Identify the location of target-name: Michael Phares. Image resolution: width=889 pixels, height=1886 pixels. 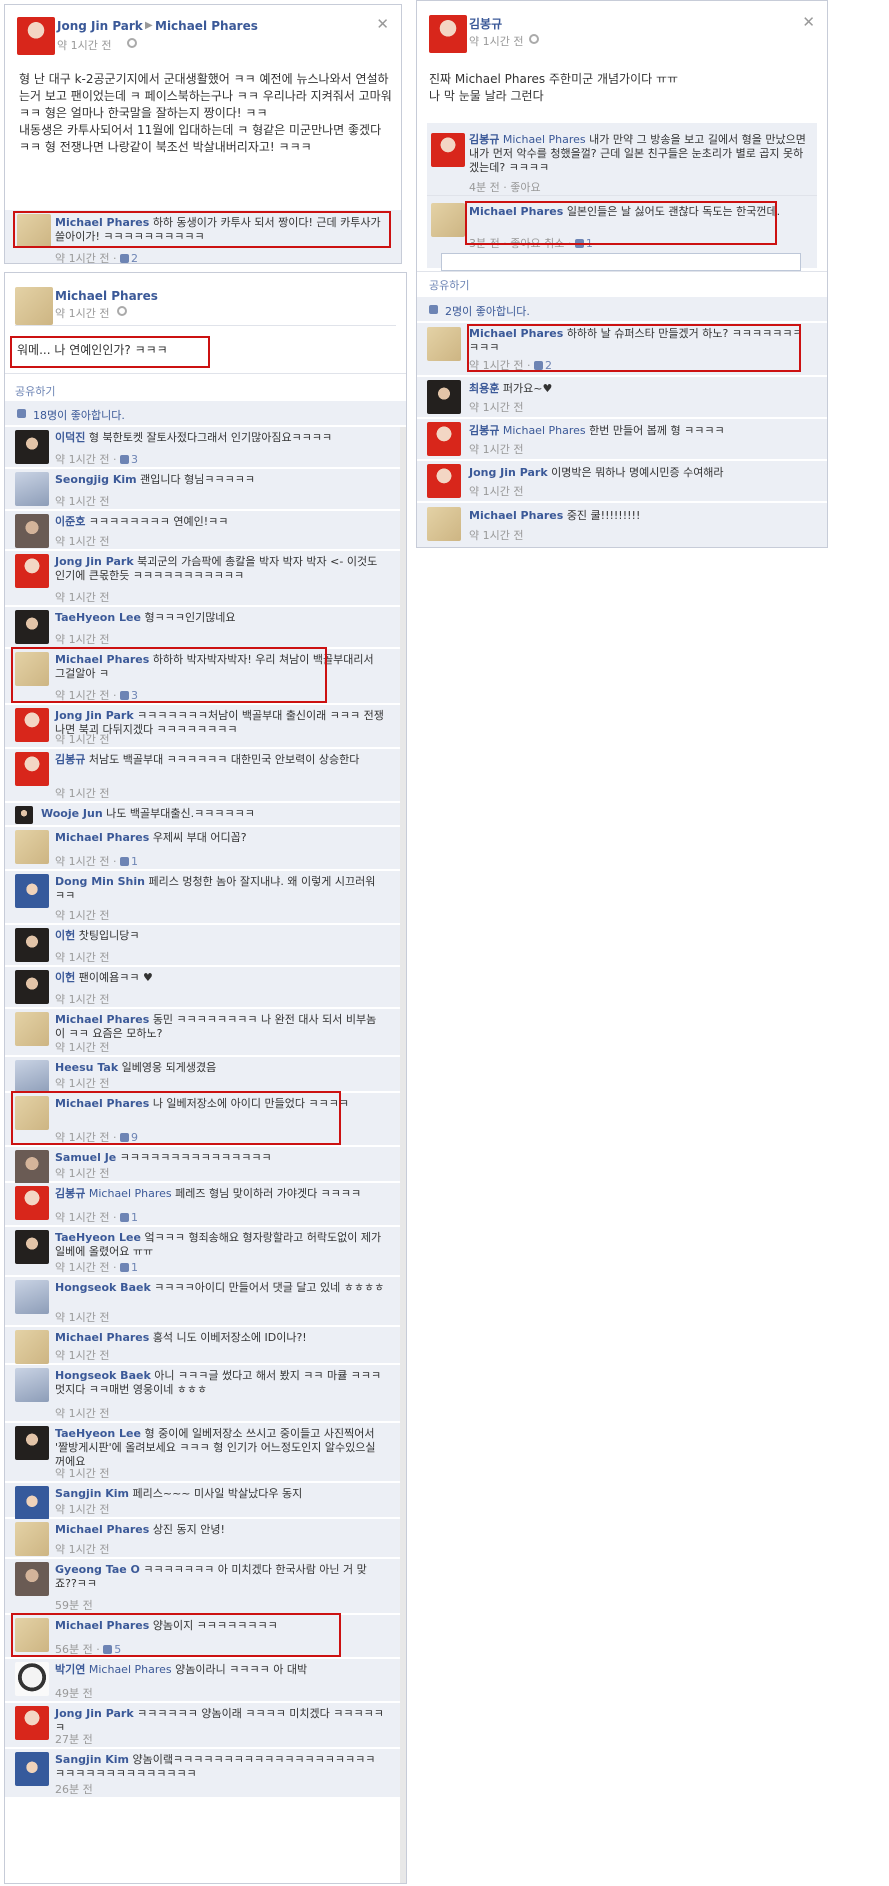
(206, 26).